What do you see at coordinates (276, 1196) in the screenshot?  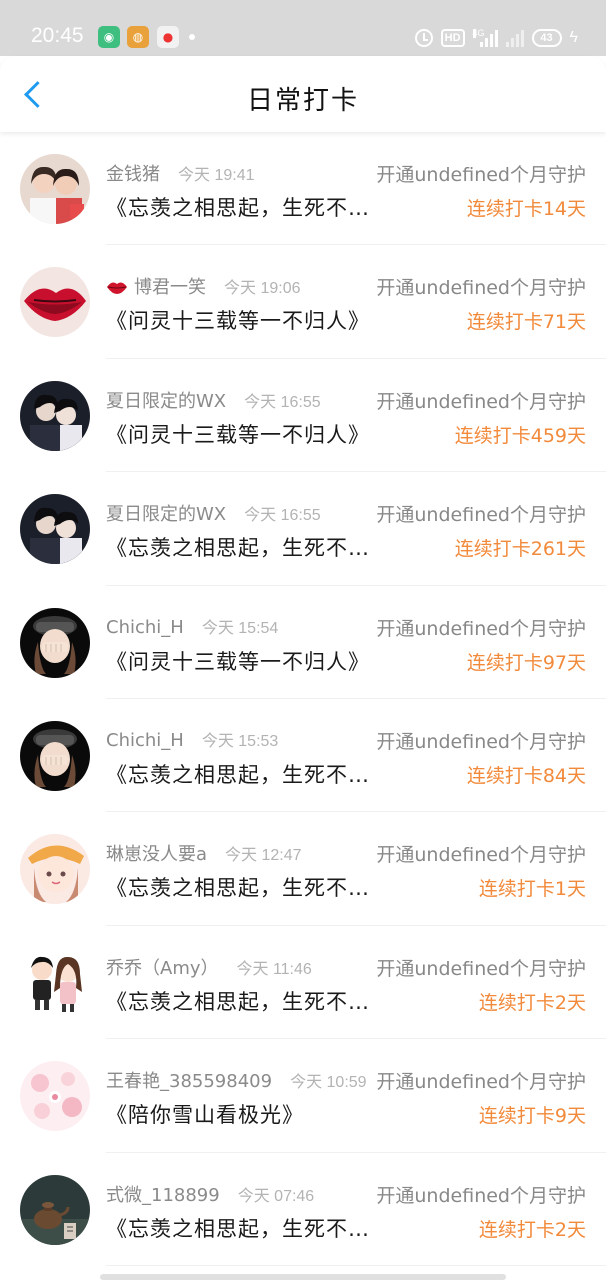 I see `post-time: 今天 07:46` at bounding box center [276, 1196].